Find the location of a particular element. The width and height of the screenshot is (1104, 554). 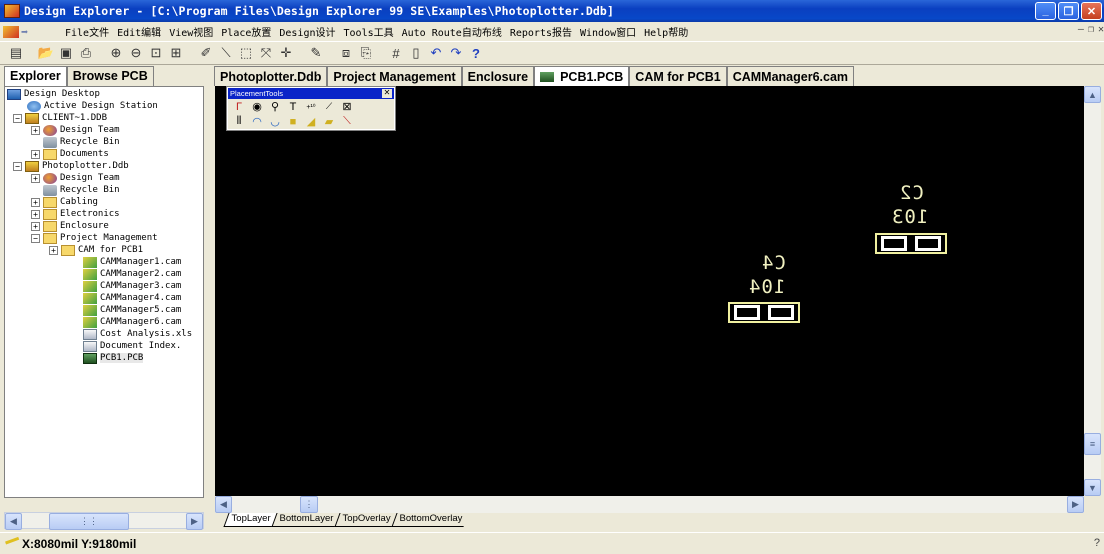

tree-item-active-station: Active Design Station is located at coordinates (92, 106).